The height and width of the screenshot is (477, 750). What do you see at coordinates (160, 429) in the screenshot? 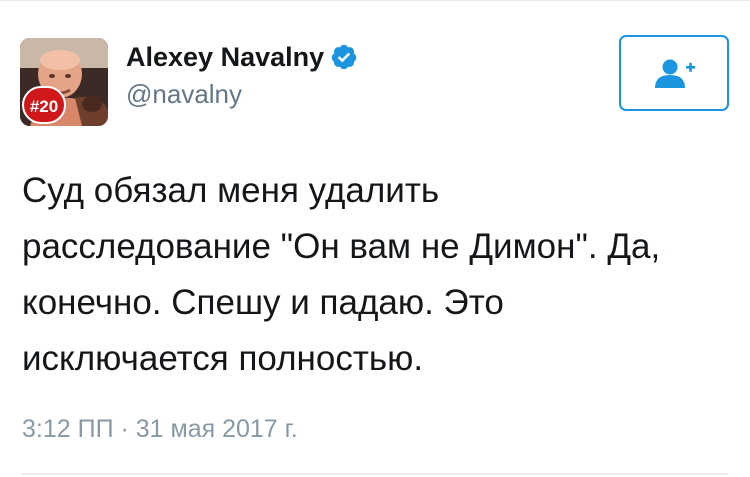
I see `tweet-timestamp: 3:12 ПП · 31 мая 2017 г.` at bounding box center [160, 429].